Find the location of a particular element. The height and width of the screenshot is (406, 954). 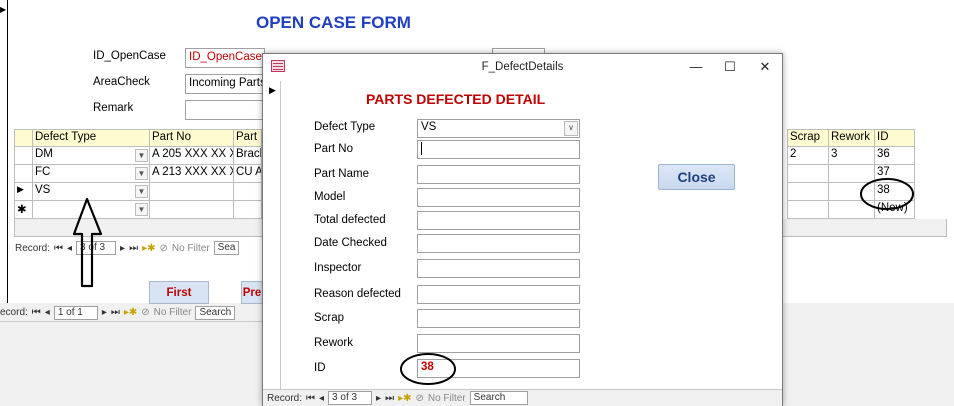

scrap-field is located at coordinates (498, 318).